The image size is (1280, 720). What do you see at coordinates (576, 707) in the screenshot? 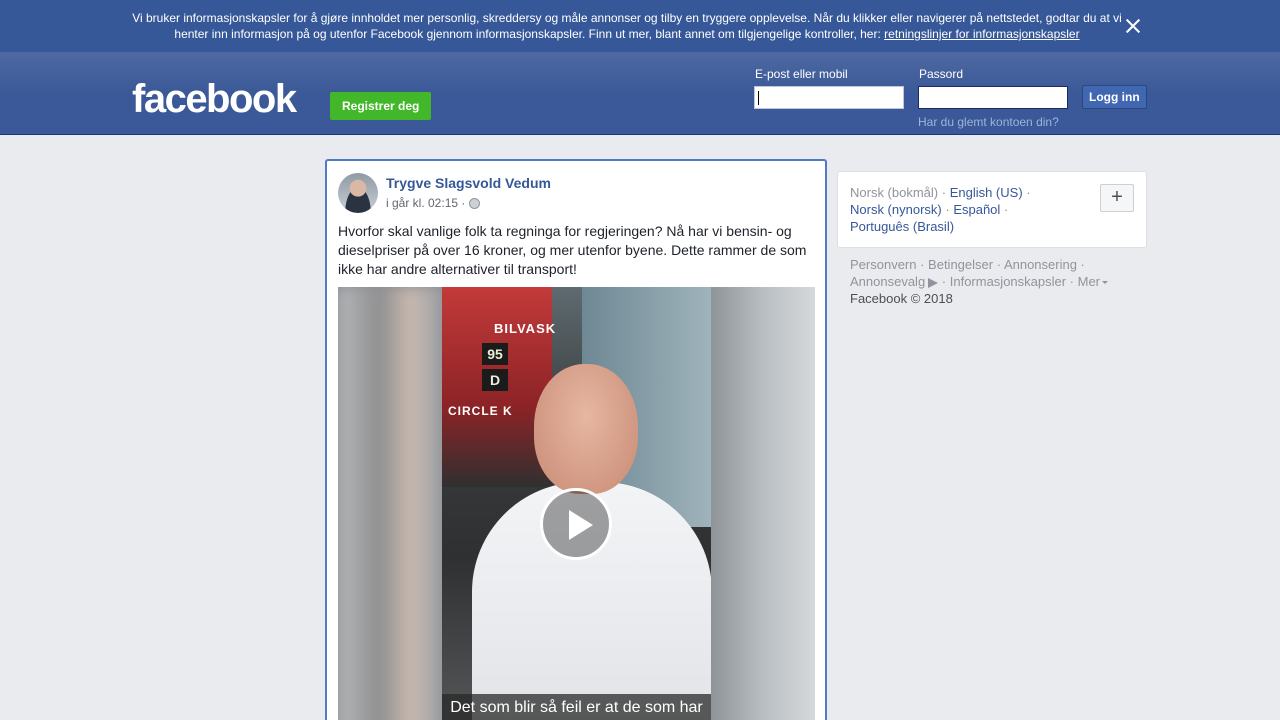
I see `video-subtitle: Det som blir så feil er at de som har` at bounding box center [576, 707].